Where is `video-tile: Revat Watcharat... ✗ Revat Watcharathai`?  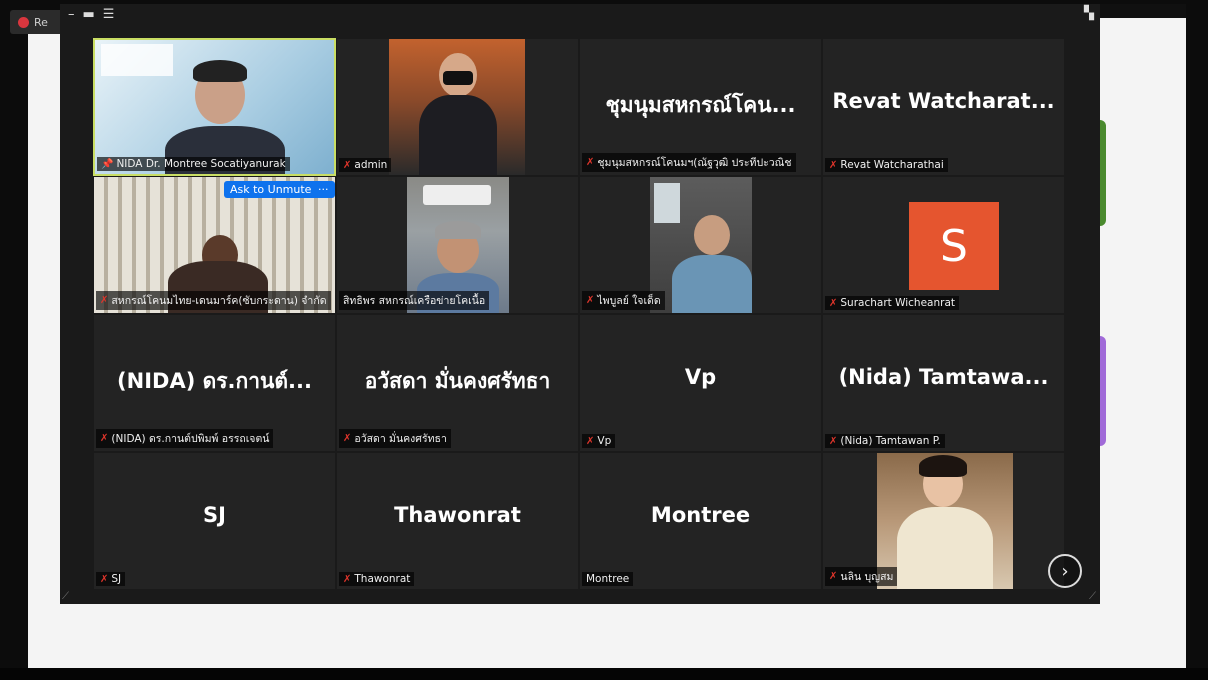
video-tile: Revat Watcharat... ✗ Revat Watcharathai is located at coordinates (943, 107).